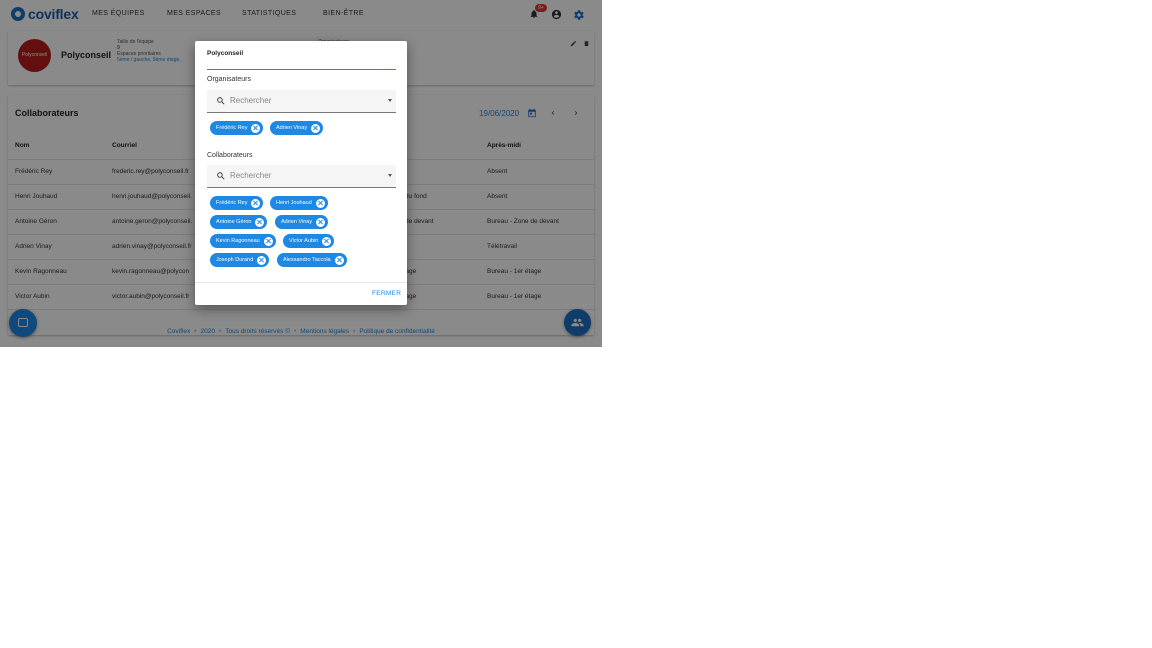  Describe the element at coordinates (251, 100) in the screenshot. I see `organizers-search-placeholder: Rechercher` at that location.